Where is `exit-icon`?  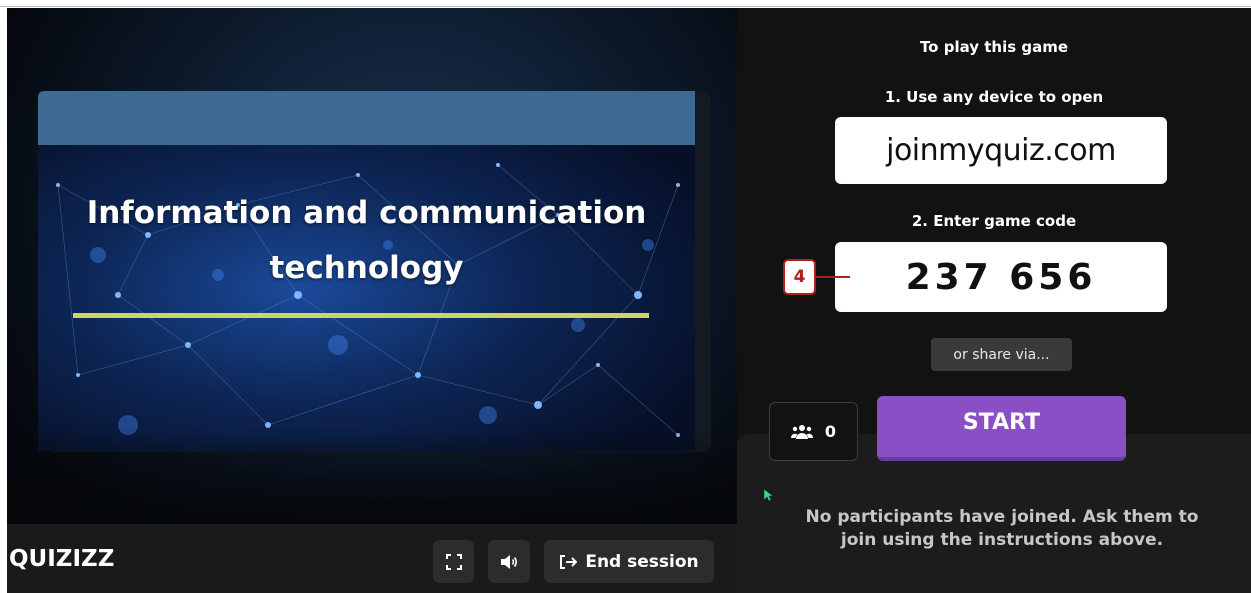 exit-icon is located at coordinates (569, 561).